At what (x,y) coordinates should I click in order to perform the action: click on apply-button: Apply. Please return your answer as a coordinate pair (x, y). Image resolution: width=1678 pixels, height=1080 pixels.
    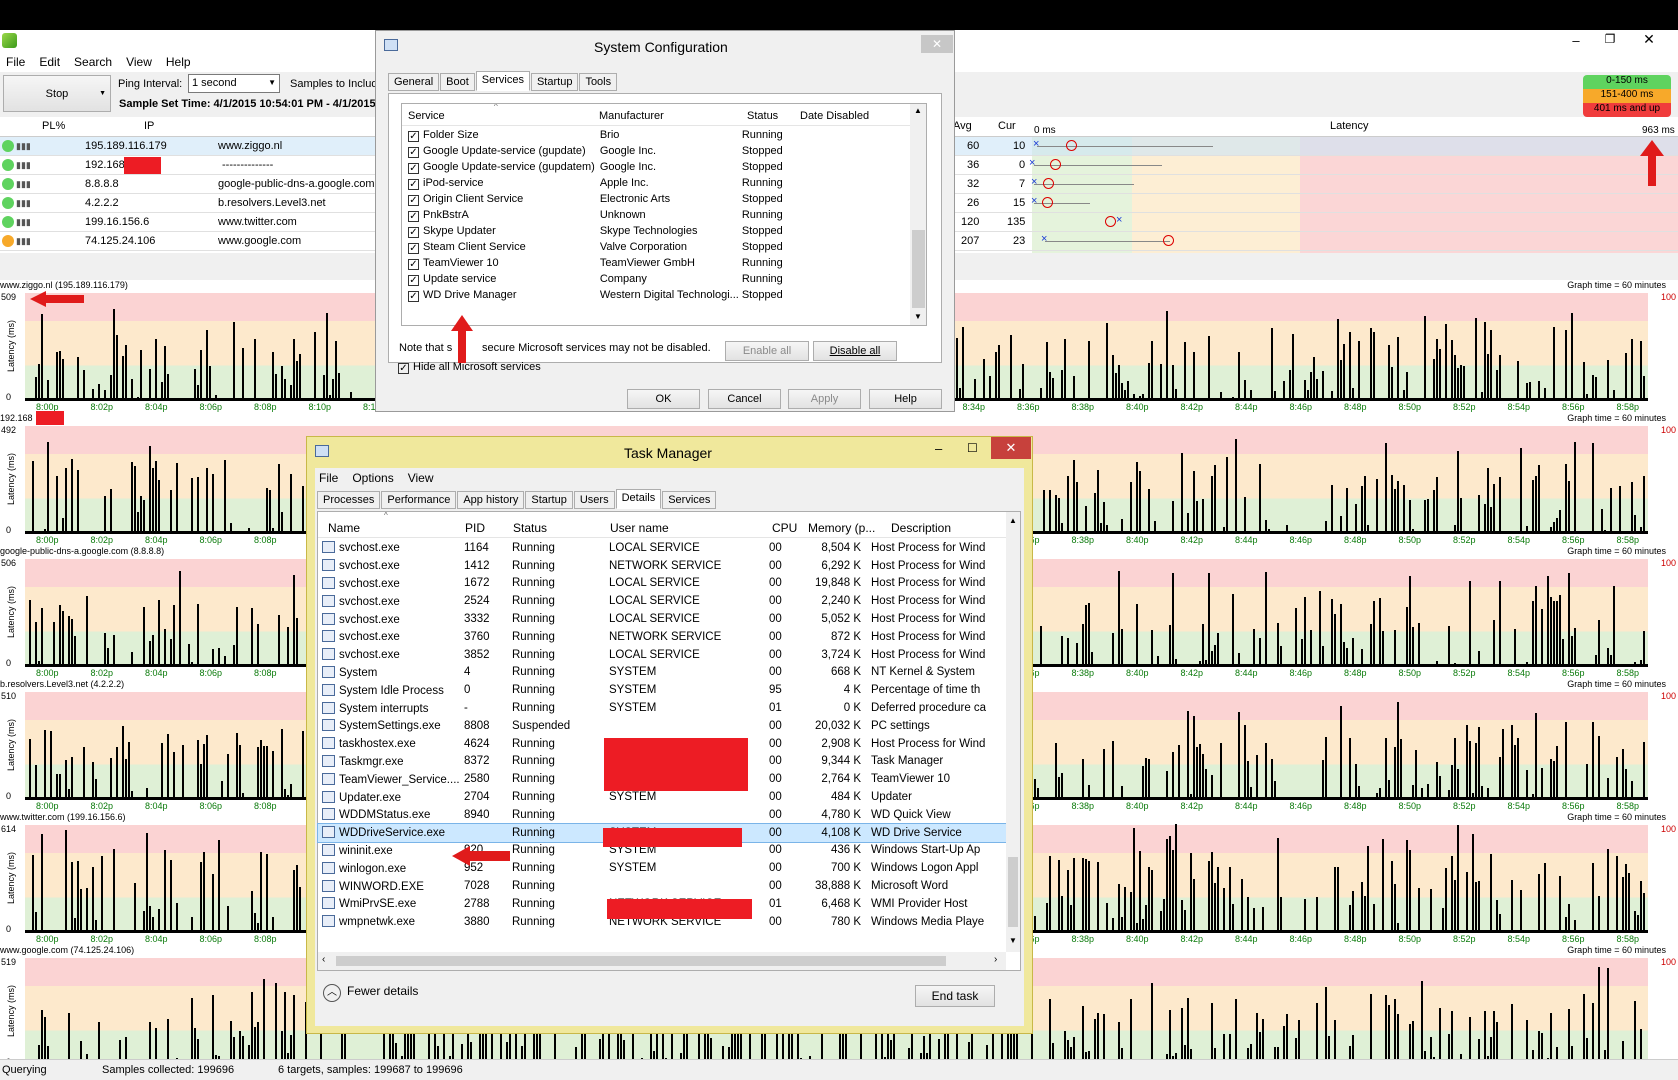
    Looking at the image, I should click on (824, 399).